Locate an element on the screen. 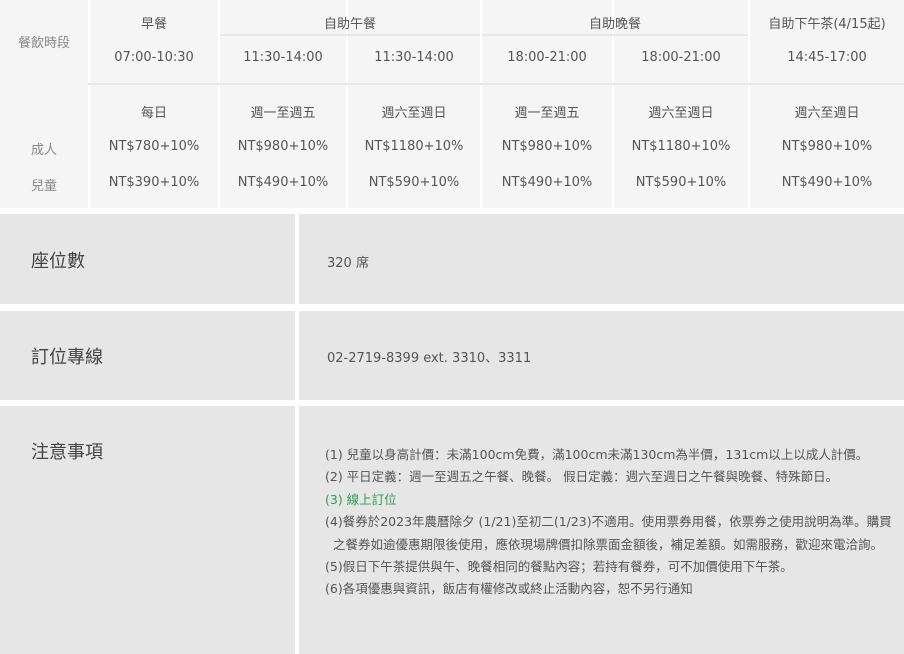 This screenshot has width=904, height=654. days-cell: 每日 is located at coordinates (153, 113).